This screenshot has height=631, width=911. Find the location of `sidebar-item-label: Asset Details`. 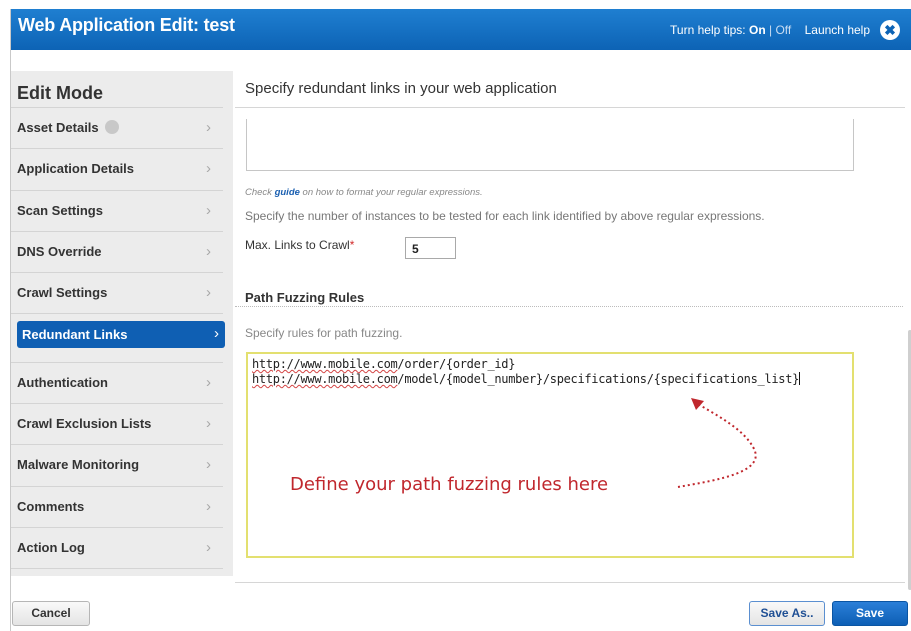

sidebar-item-label: Asset Details is located at coordinates (58, 127).